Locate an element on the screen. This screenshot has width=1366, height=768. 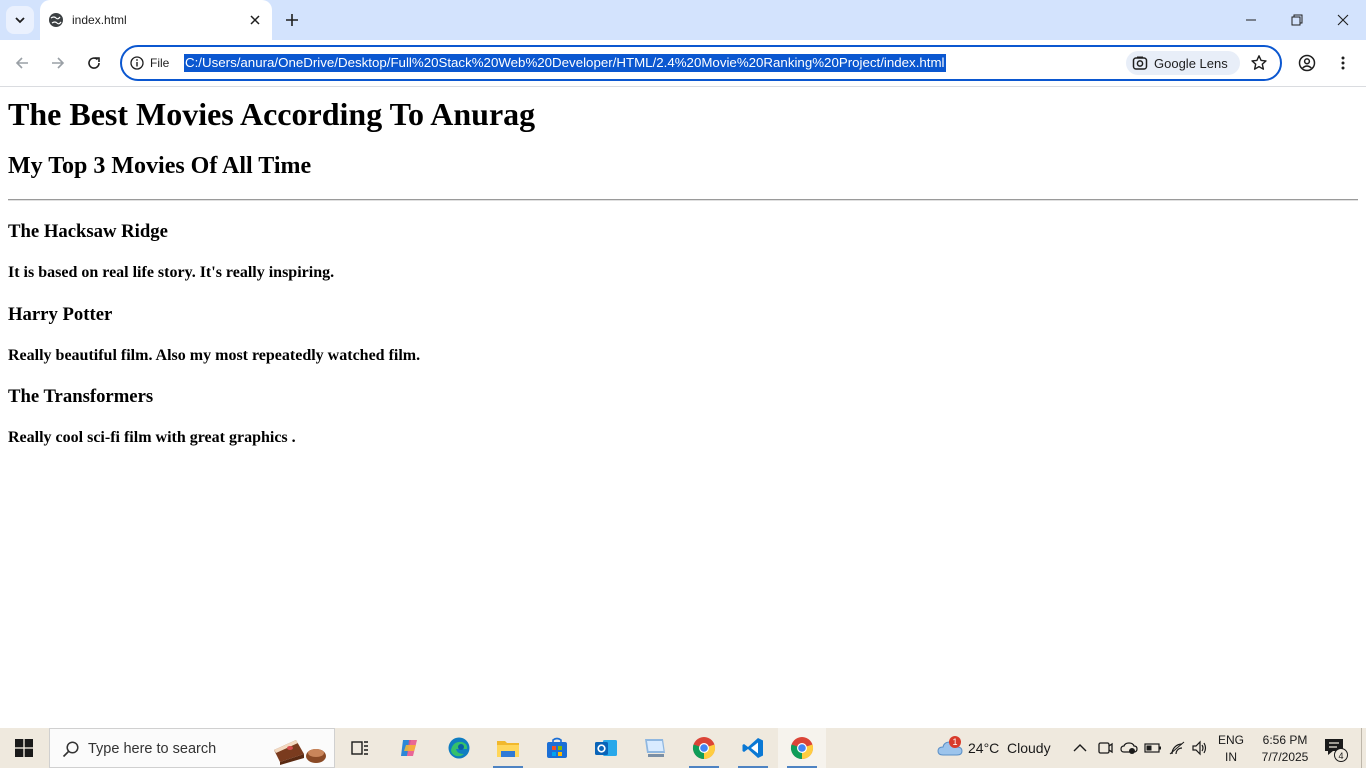
edge-button is located at coordinates (459, 748).